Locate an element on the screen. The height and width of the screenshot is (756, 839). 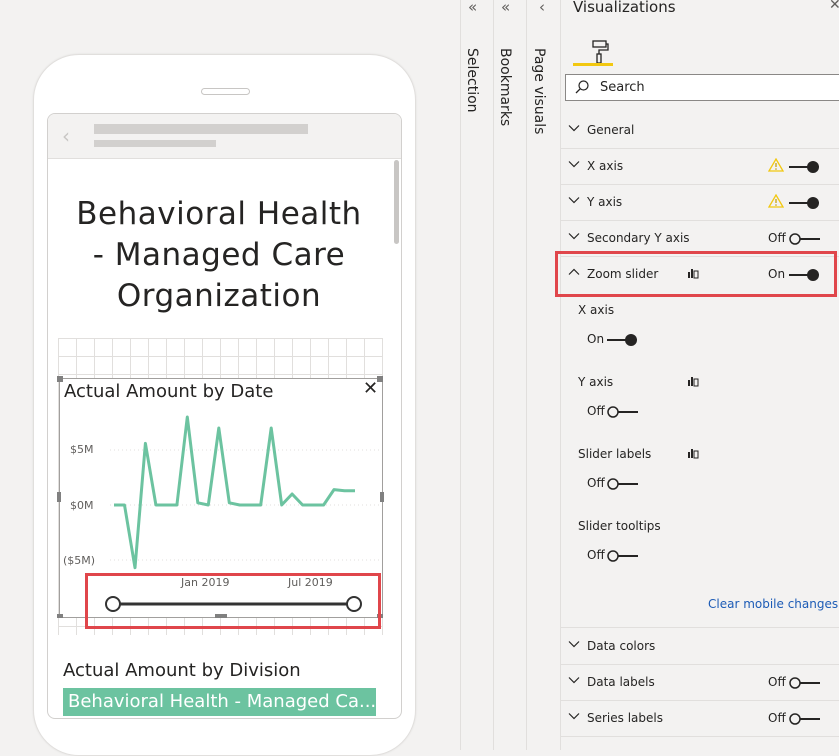
section-label: Data labels is located at coordinates (621, 682).